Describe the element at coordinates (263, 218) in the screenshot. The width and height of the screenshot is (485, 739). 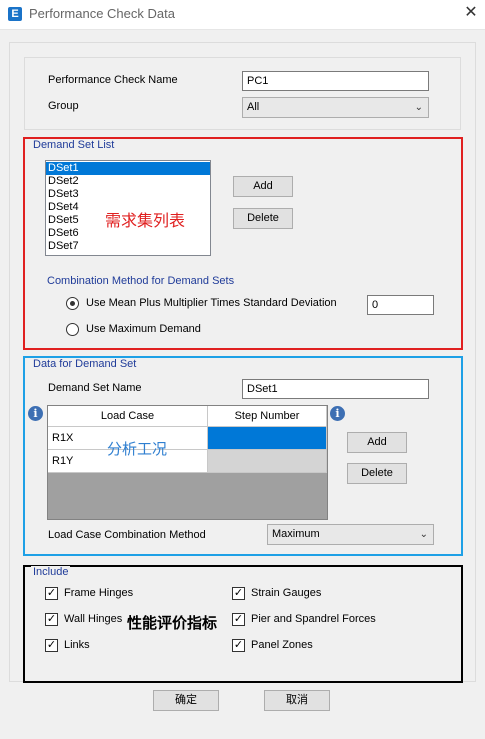
I see `demand-set-delete-button: Delete` at that location.